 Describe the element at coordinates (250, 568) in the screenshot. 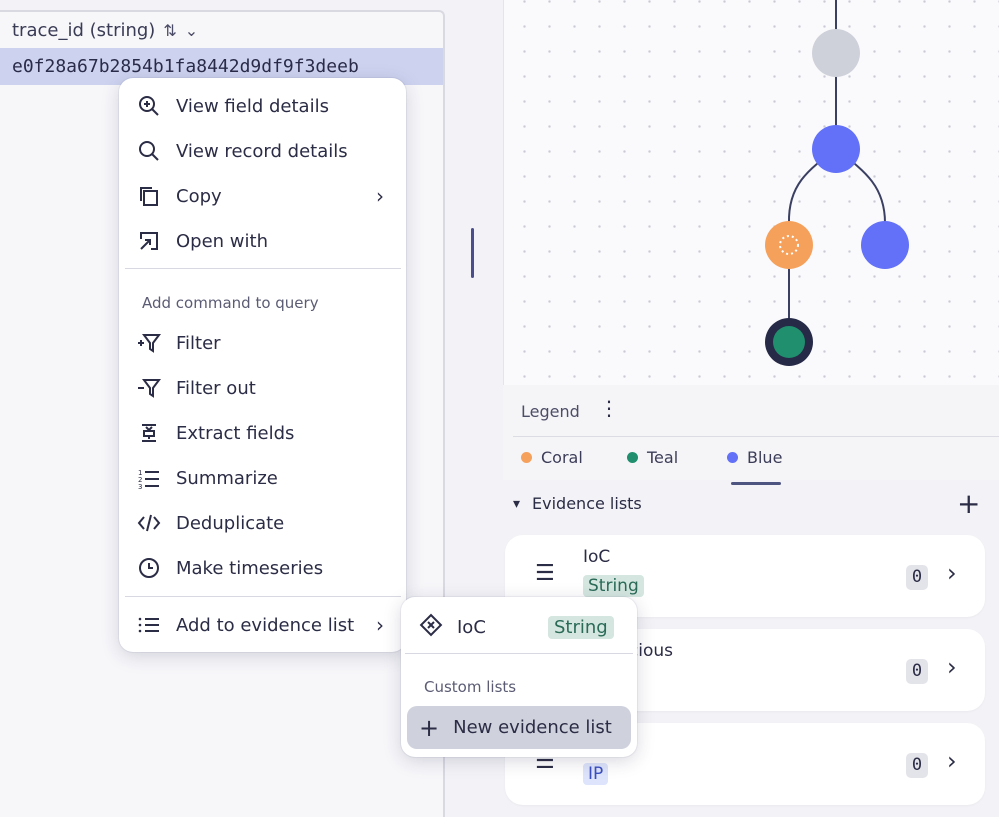

I see `menu-item-label: Make timeseries` at that location.